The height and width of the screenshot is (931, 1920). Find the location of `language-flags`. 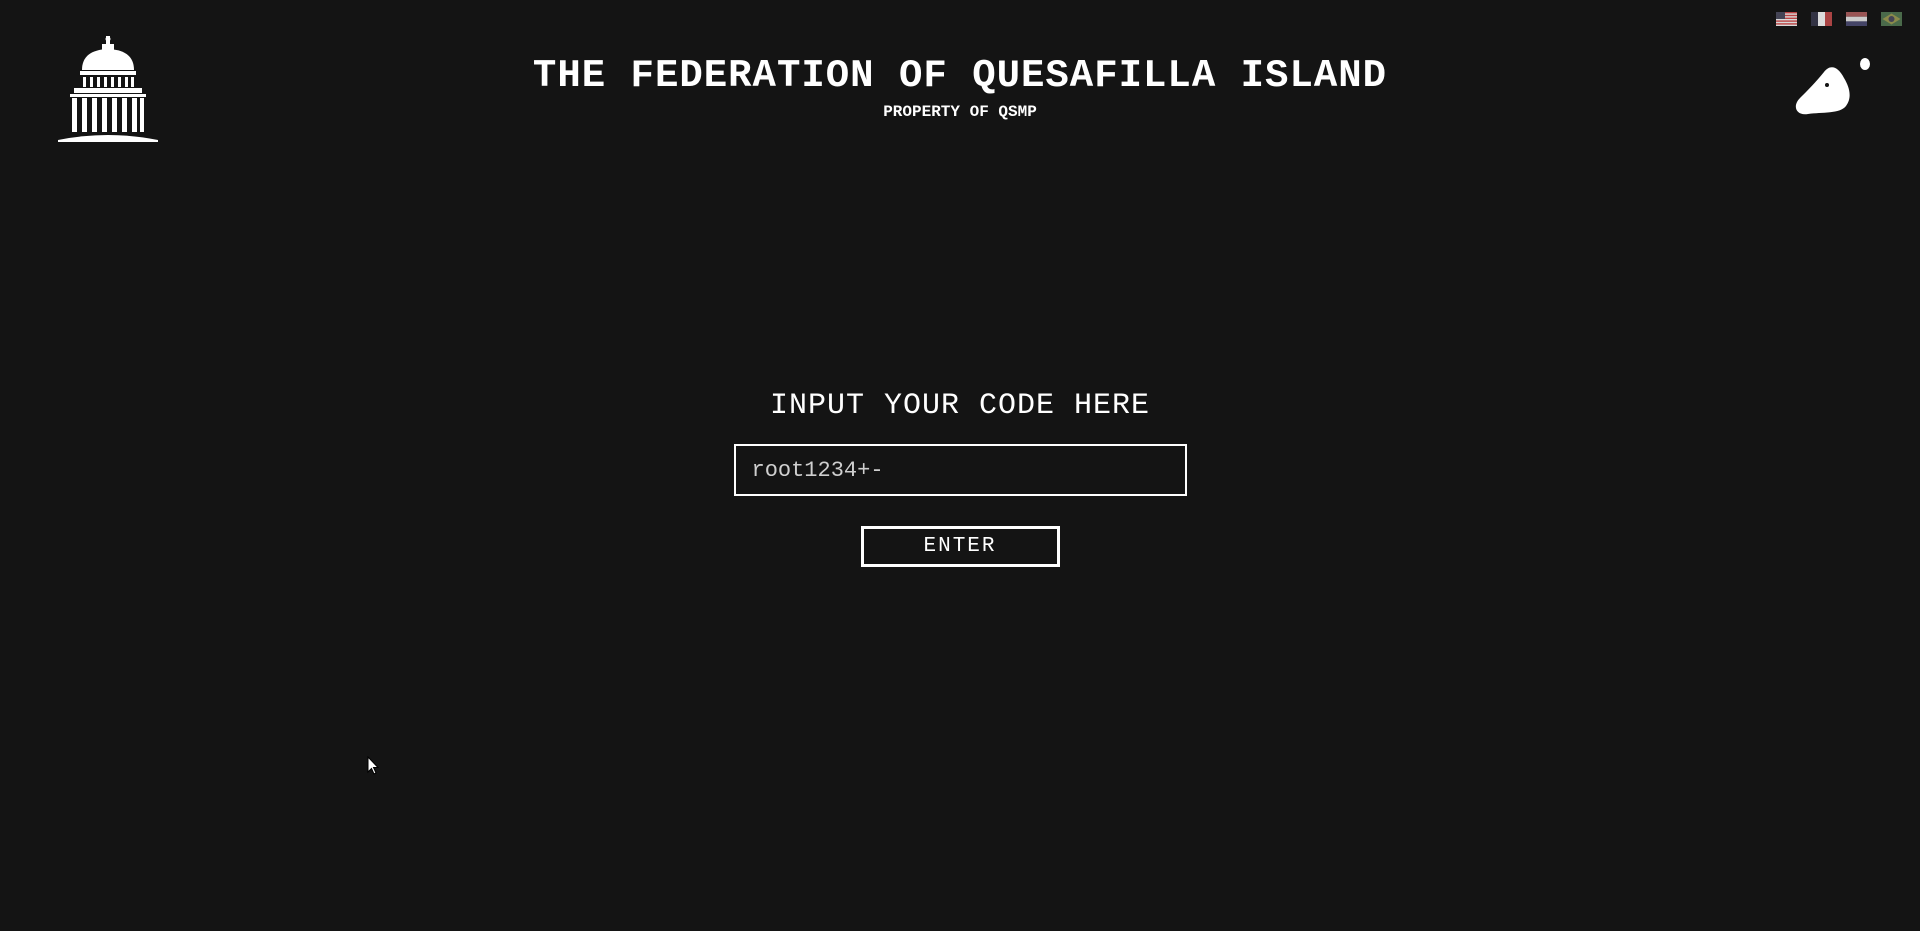

language-flags is located at coordinates (1839, 19).